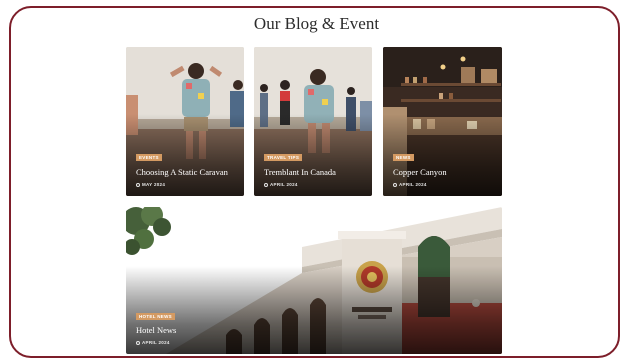 This screenshot has height=362, width=633. I want to click on blog-card-2-title: Tremblant In Canada, so click(300, 172).